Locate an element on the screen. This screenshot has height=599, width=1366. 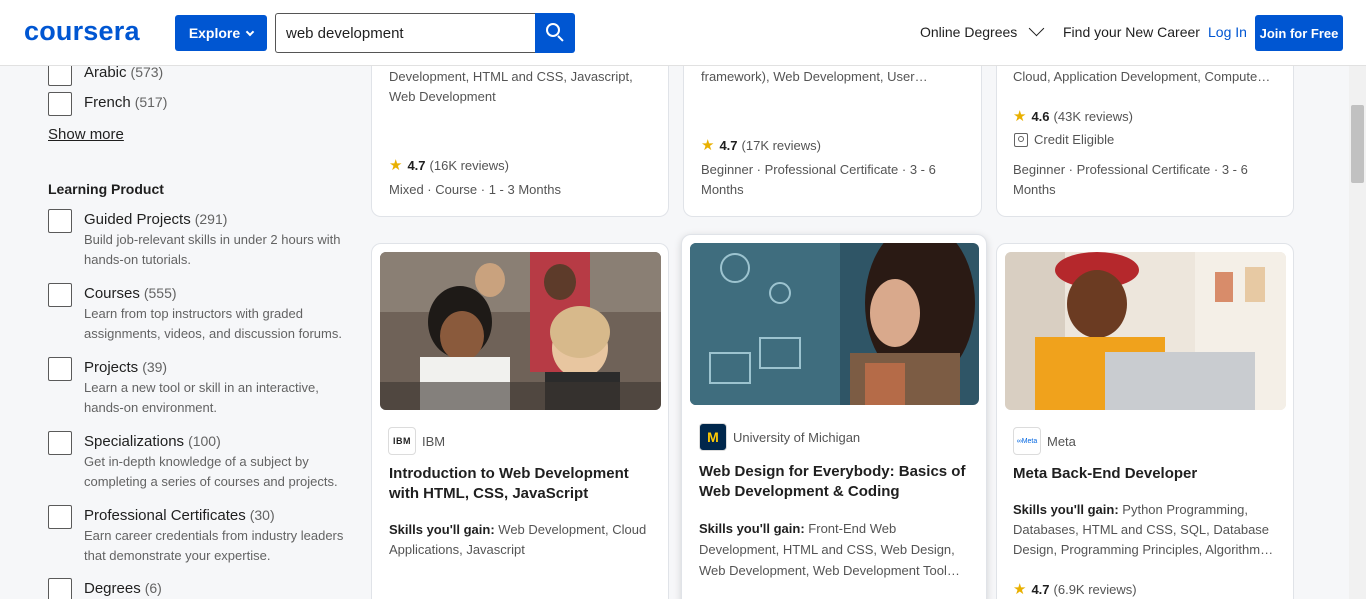
skills-text: Development, HTML and CSS, Javascript, is located at coordinates (511, 76).